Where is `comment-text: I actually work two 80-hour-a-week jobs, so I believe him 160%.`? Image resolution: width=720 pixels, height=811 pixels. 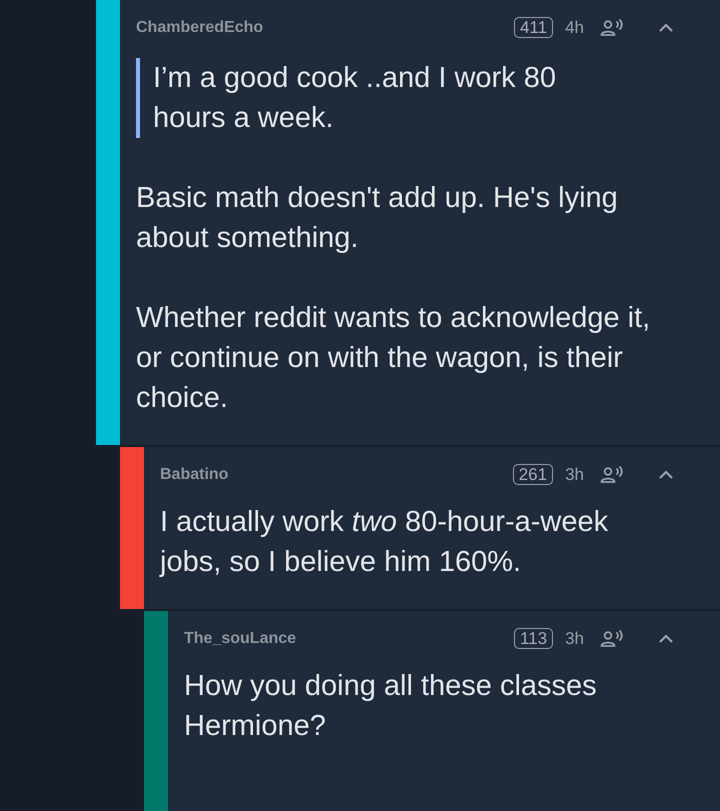 comment-text: I actually work two 80-hour-a-week jobs, so I believe him 160%. is located at coordinates (385, 542).